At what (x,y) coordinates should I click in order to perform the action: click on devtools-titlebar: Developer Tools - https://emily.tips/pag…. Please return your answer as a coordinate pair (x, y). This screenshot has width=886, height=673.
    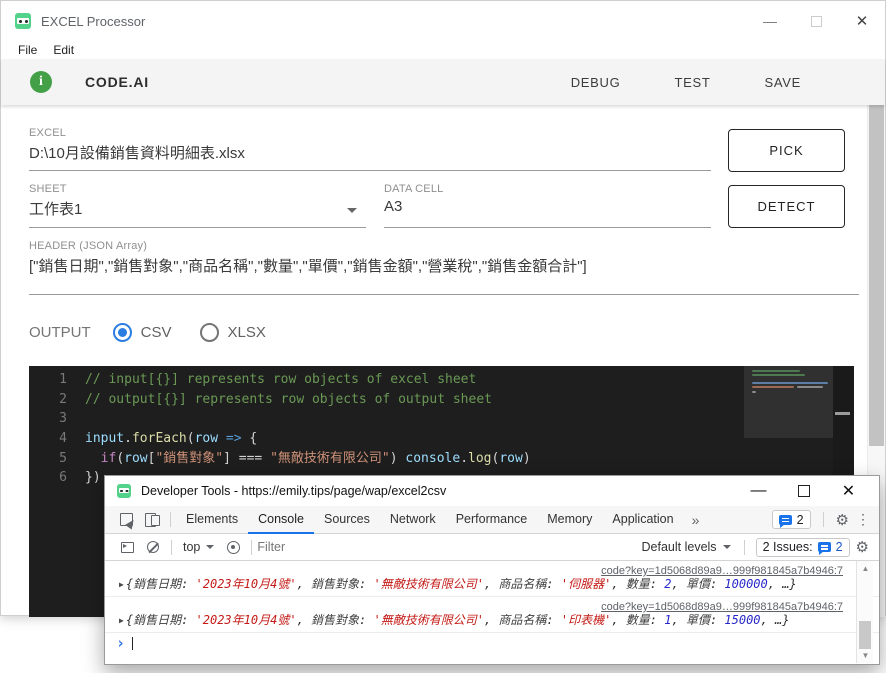
    Looking at the image, I should click on (492, 491).